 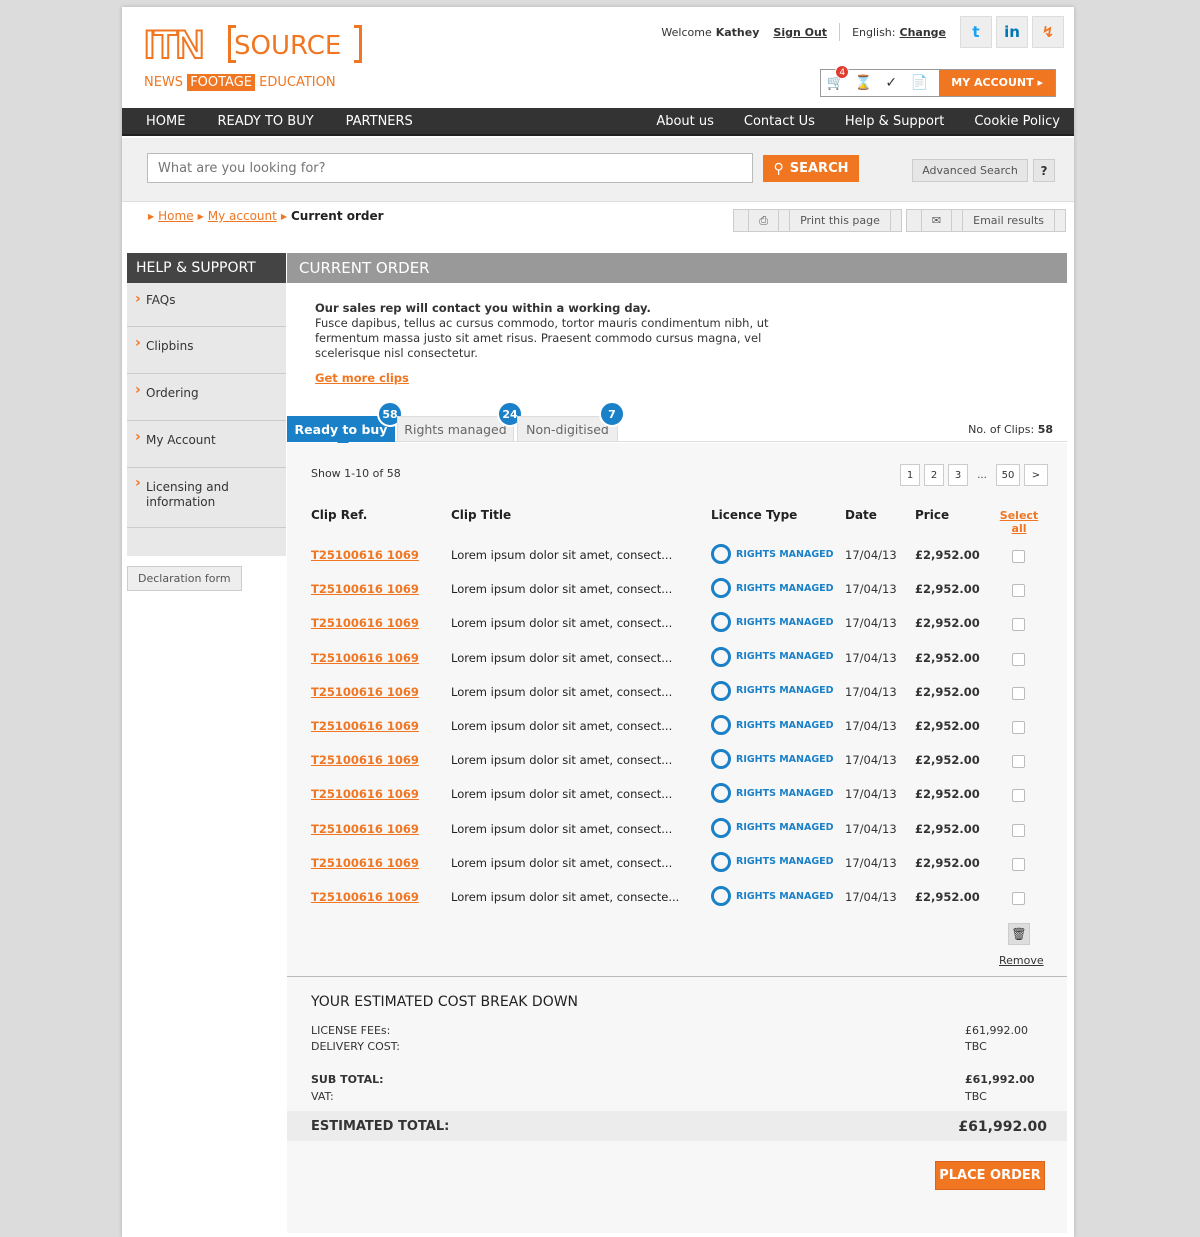 What do you see at coordinates (891, 83) in the screenshot?
I see `cart-check-icon: ✓` at bounding box center [891, 83].